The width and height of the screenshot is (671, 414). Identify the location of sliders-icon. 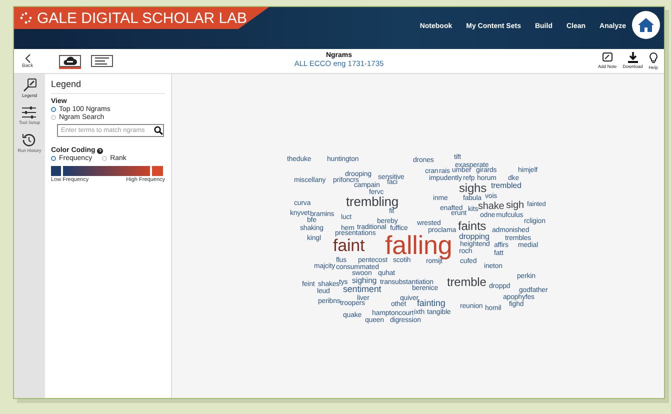
(29, 112).